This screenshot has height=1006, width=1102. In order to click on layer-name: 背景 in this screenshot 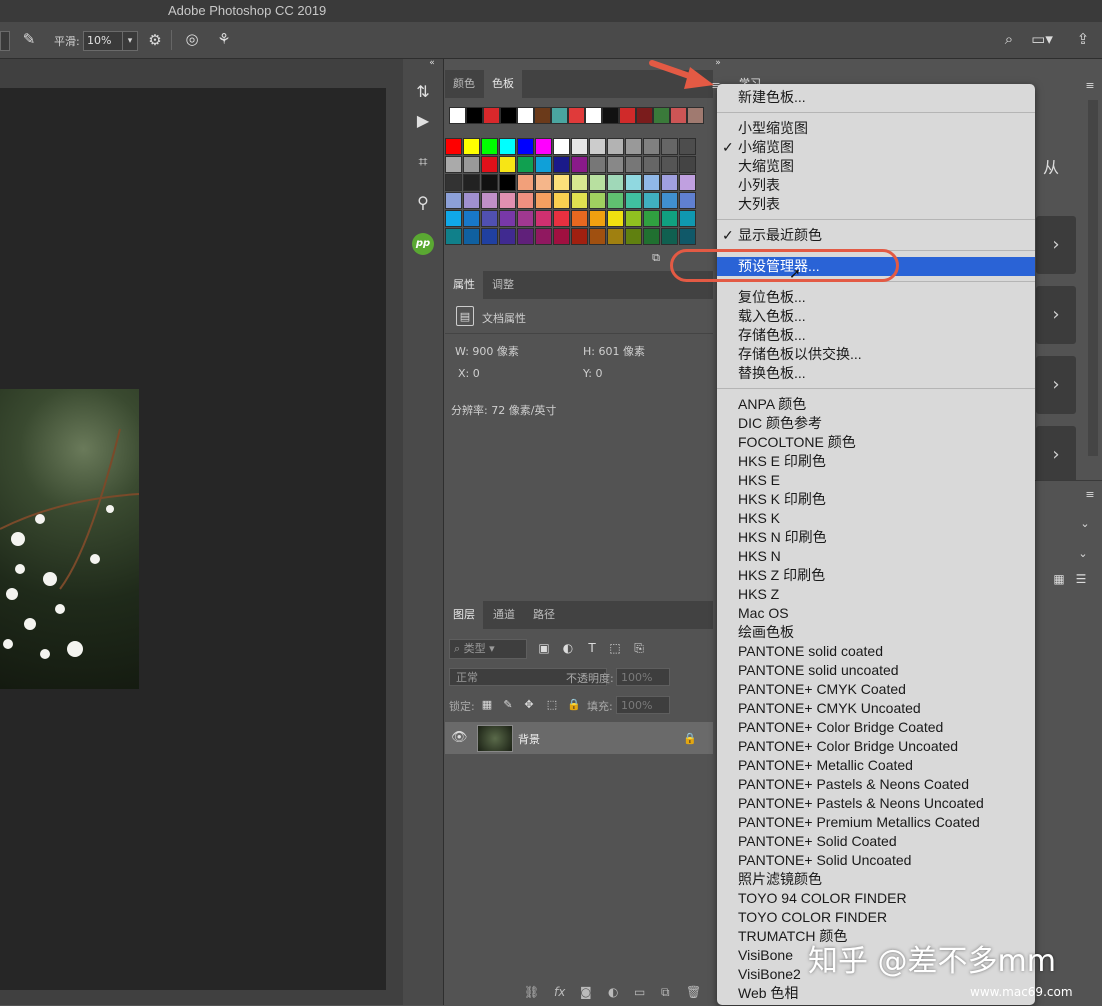, I will do `click(529, 739)`.